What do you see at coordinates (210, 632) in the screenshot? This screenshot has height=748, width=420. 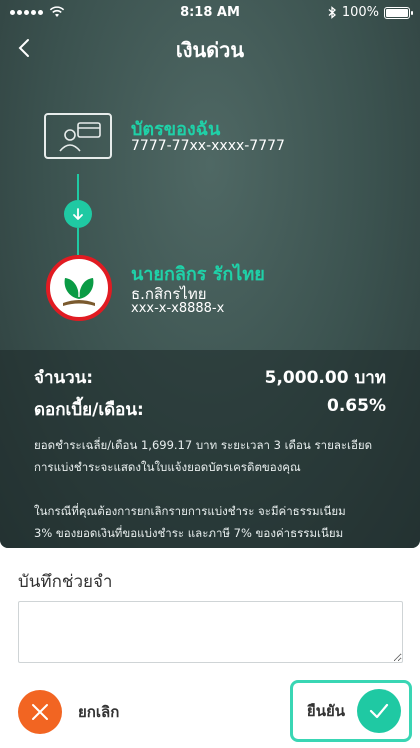 I see `memo-input` at bounding box center [210, 632].